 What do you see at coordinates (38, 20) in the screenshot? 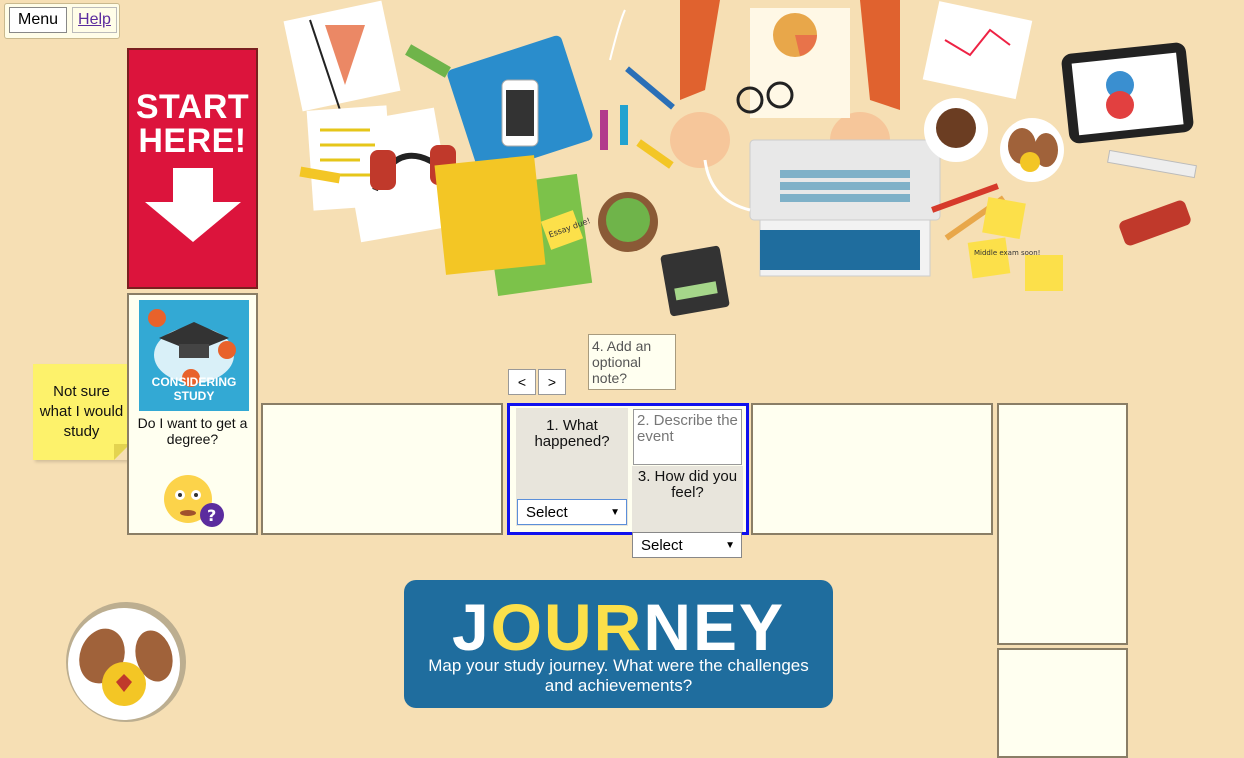
I see `menu-button: Menu` at bounding box center [38, 20].